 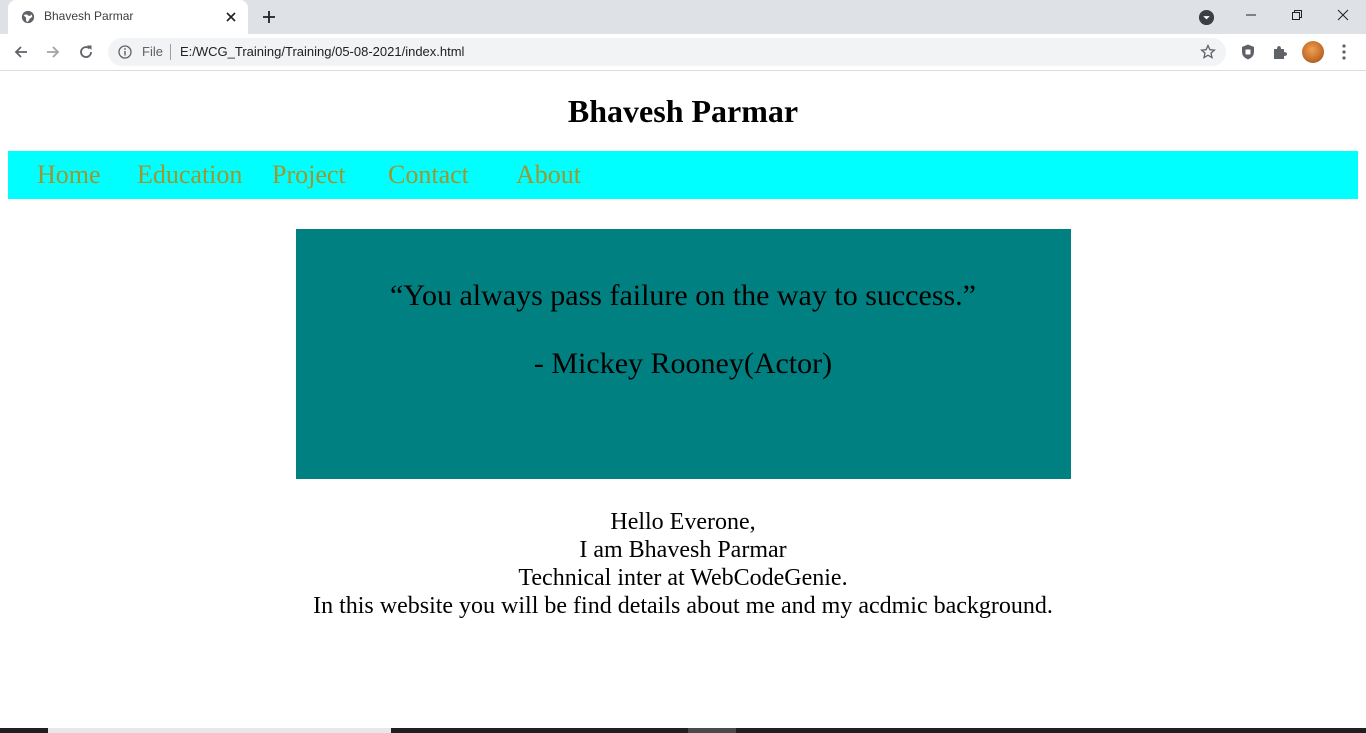 What do you see at coordinates (1248, 52) in the screenshot?
I see `shield-icon` at bounding box center [1248, 52].